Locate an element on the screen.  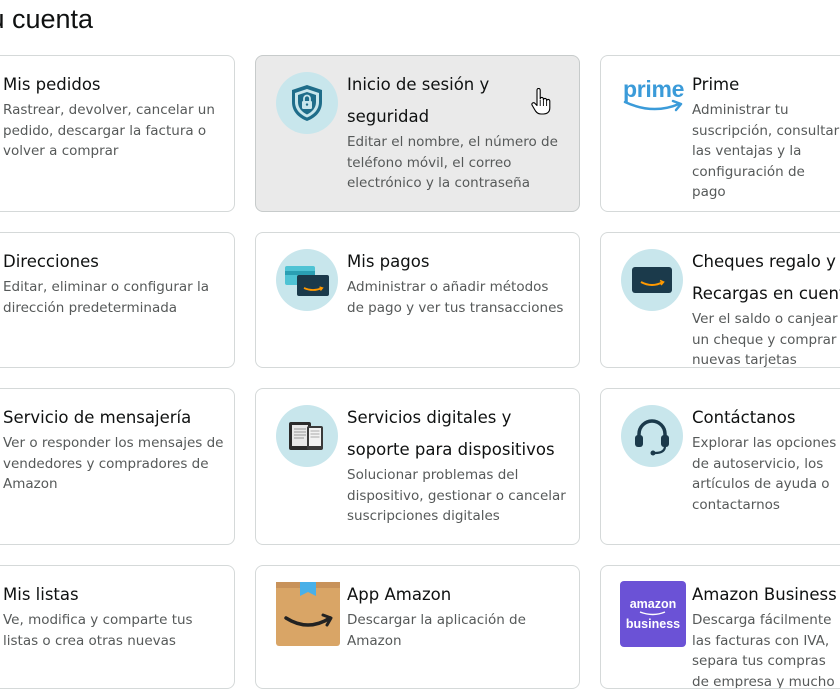
gift-card-icon is located at coordinates (652, 280).